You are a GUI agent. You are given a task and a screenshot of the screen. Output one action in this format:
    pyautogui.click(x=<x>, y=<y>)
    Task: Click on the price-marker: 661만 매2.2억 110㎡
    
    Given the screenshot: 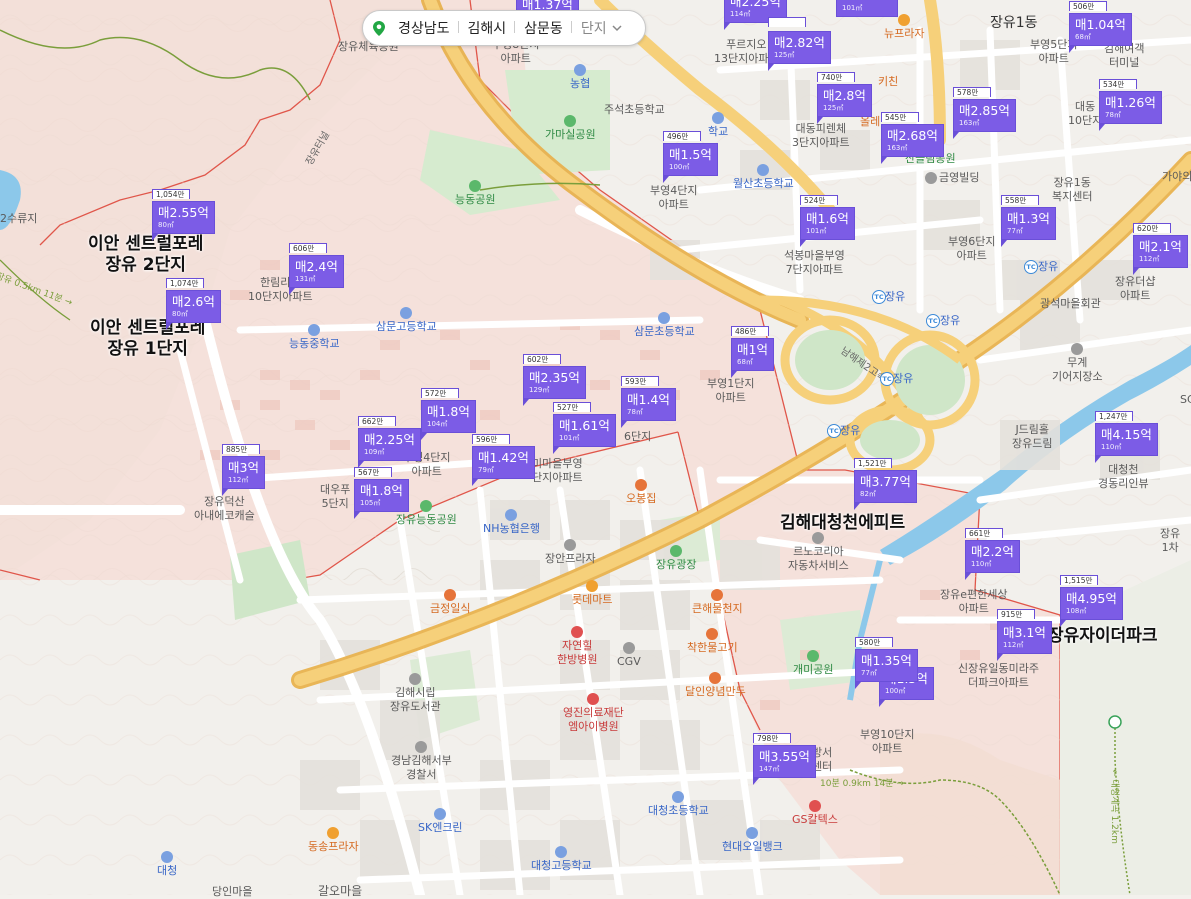 What is the action you would take?
    pyautogui.click(x=992, y=550)
    